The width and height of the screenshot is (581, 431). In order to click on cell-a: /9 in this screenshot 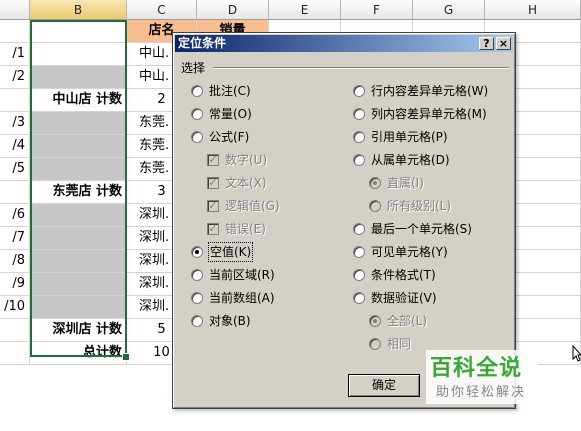, I will do `click(15, 284)`.